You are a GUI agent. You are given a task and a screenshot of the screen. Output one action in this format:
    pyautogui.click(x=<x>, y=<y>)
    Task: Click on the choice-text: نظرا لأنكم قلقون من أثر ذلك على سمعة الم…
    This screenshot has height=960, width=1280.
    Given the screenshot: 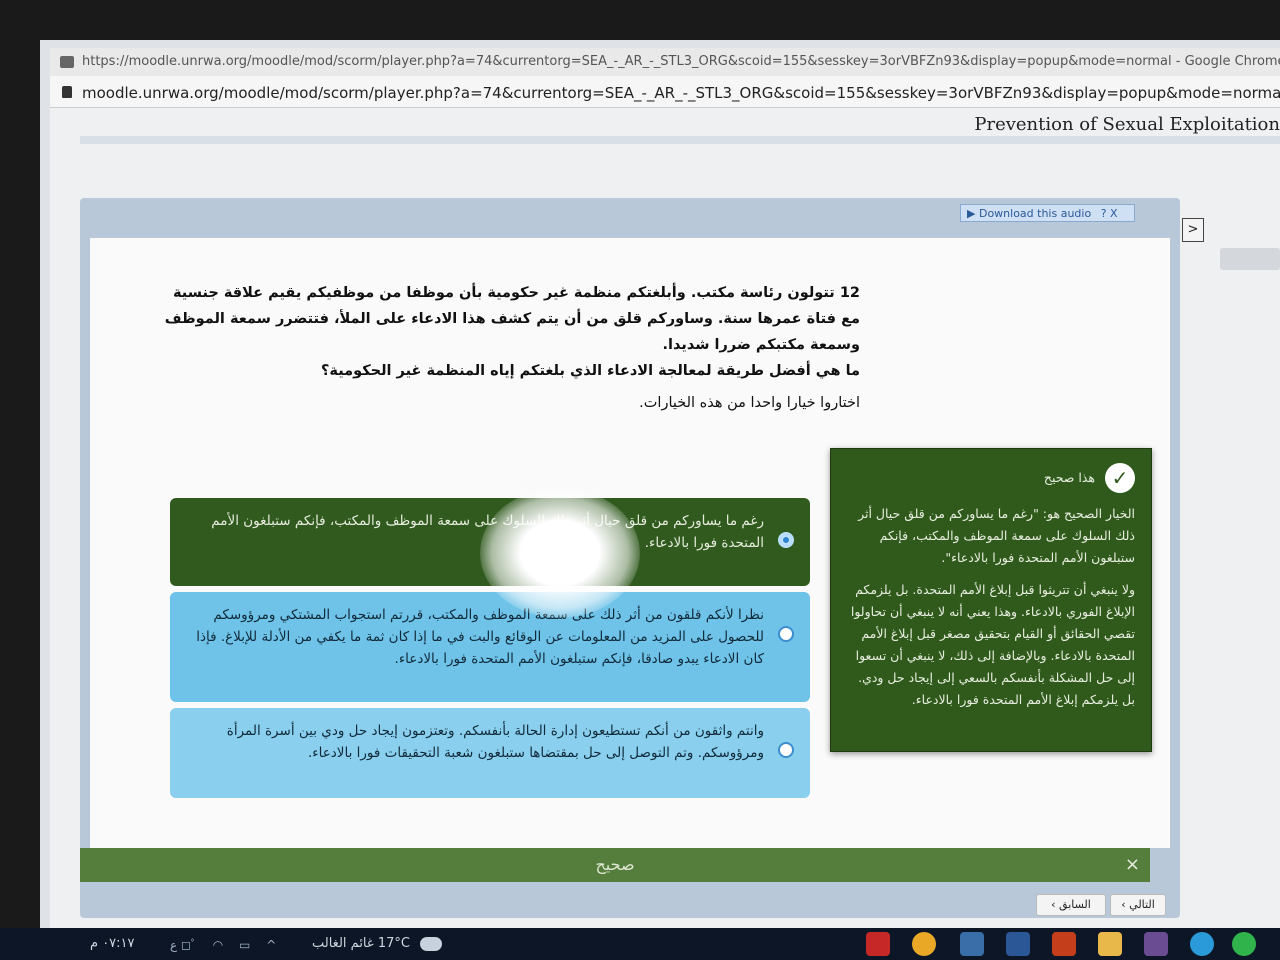 What is the action you would take?
    pyautogui.click(x=480, y=637)
    